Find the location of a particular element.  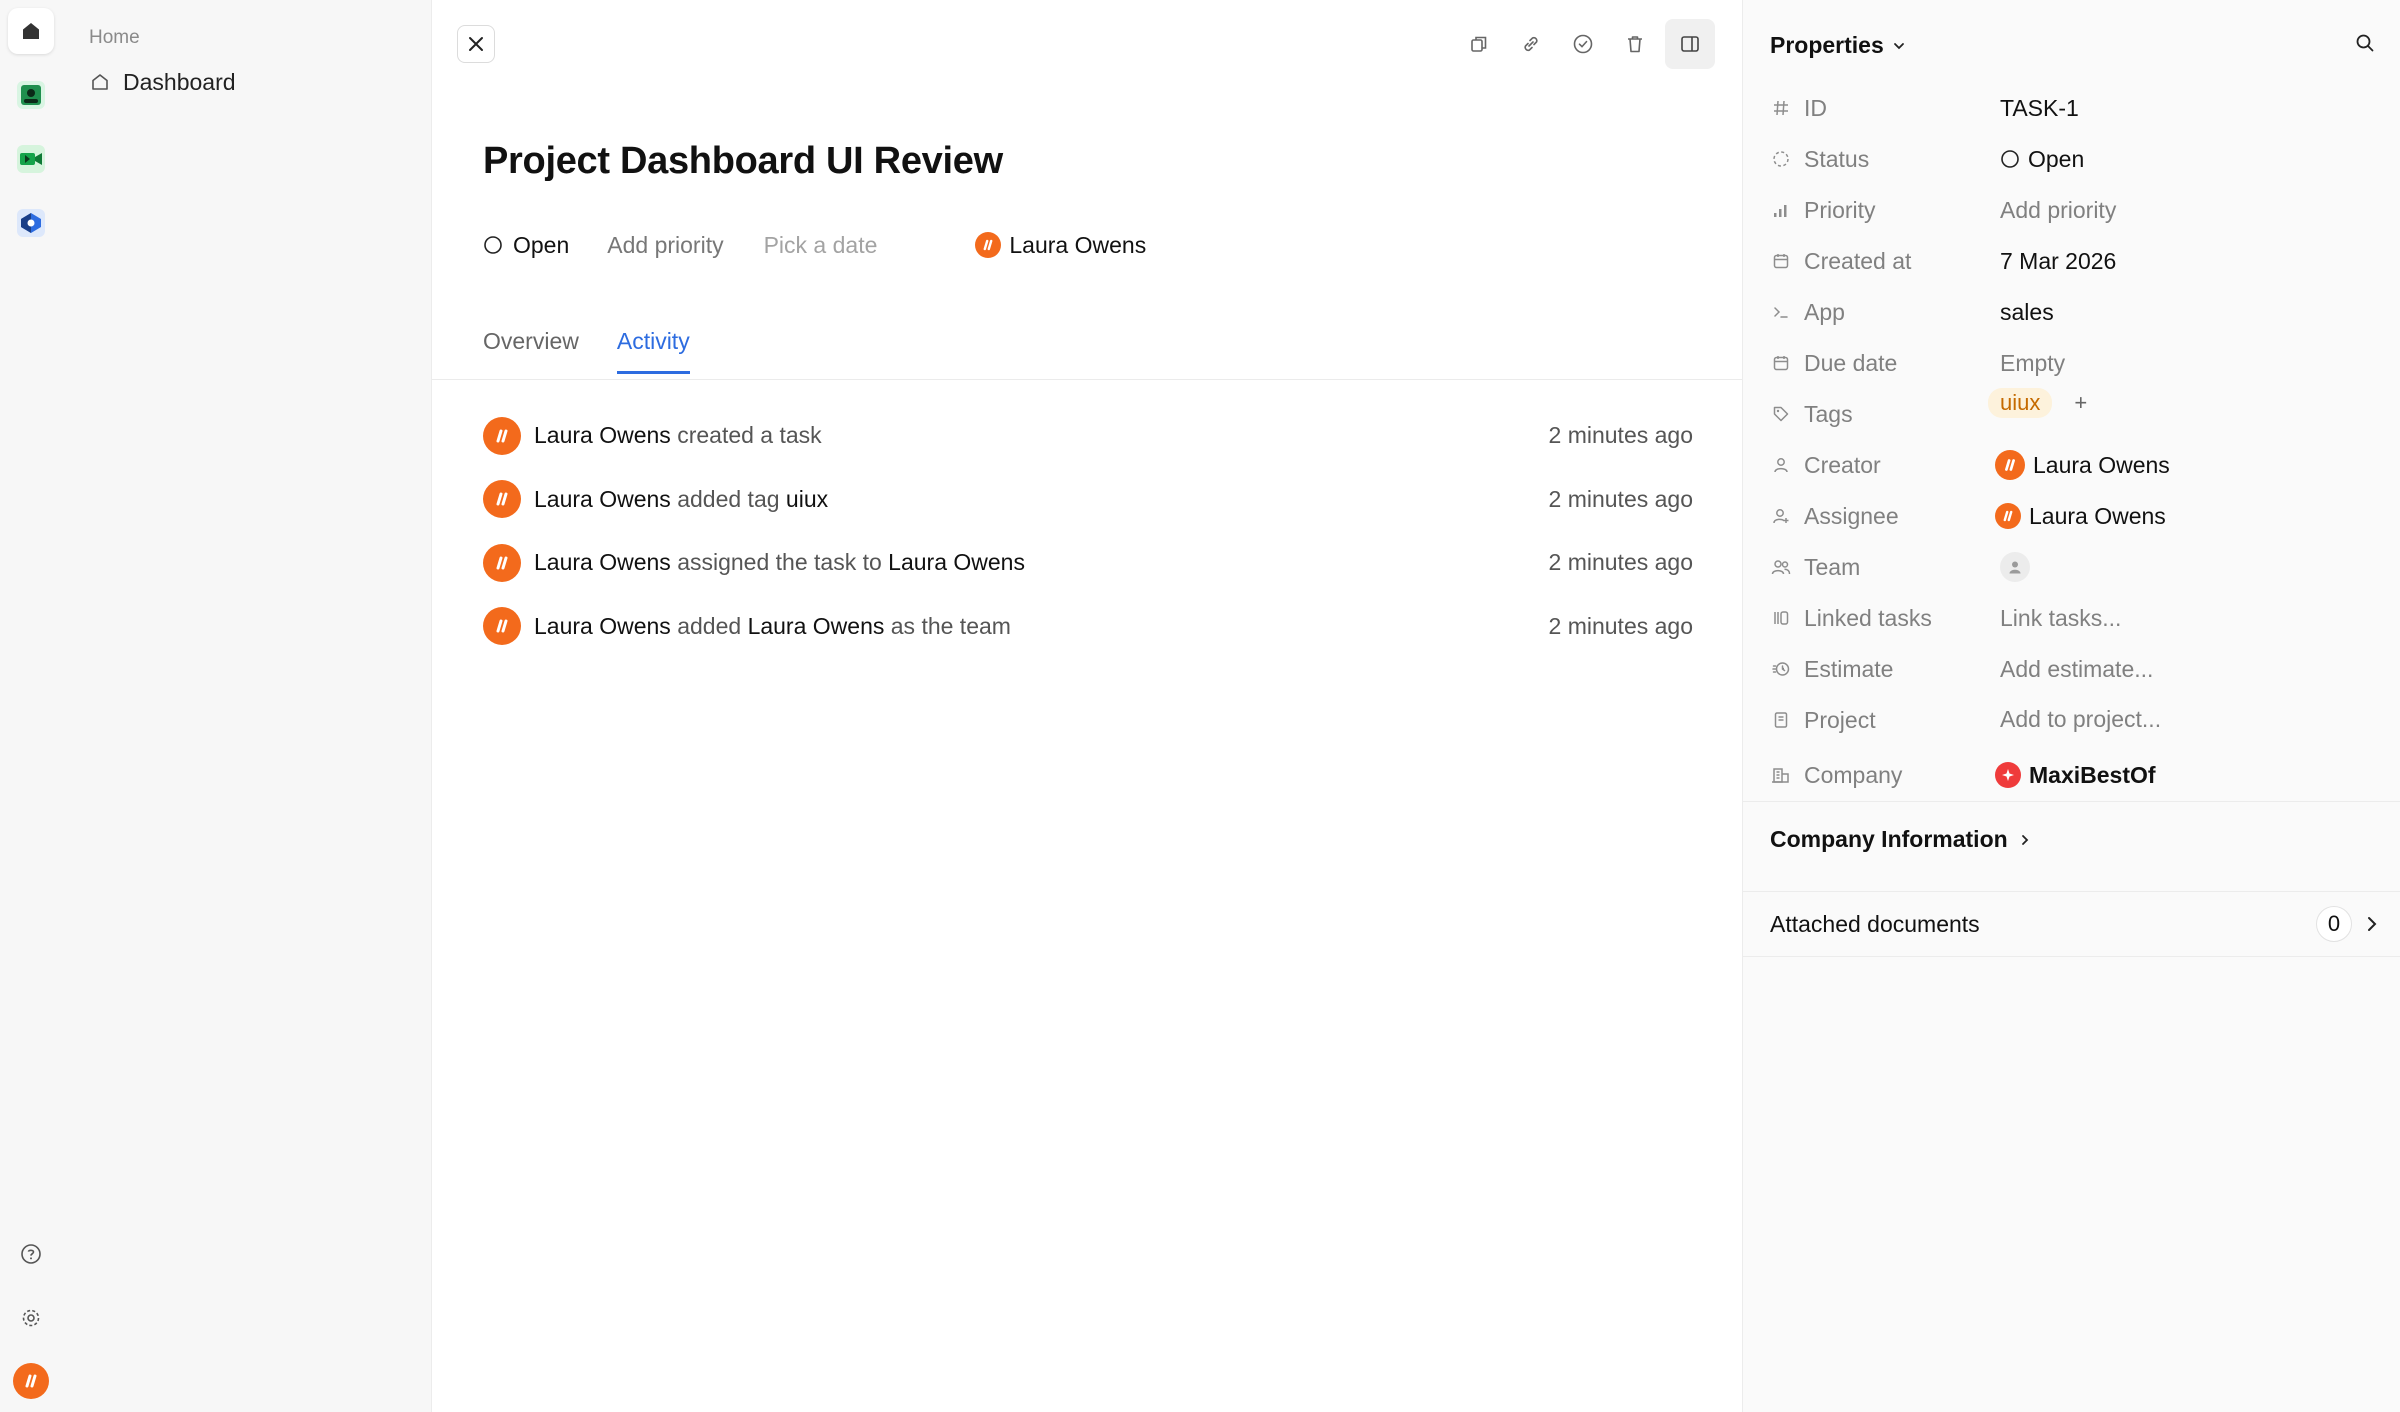

page-title: Project Dashboard UI Review is located at coordinates (743, 161).